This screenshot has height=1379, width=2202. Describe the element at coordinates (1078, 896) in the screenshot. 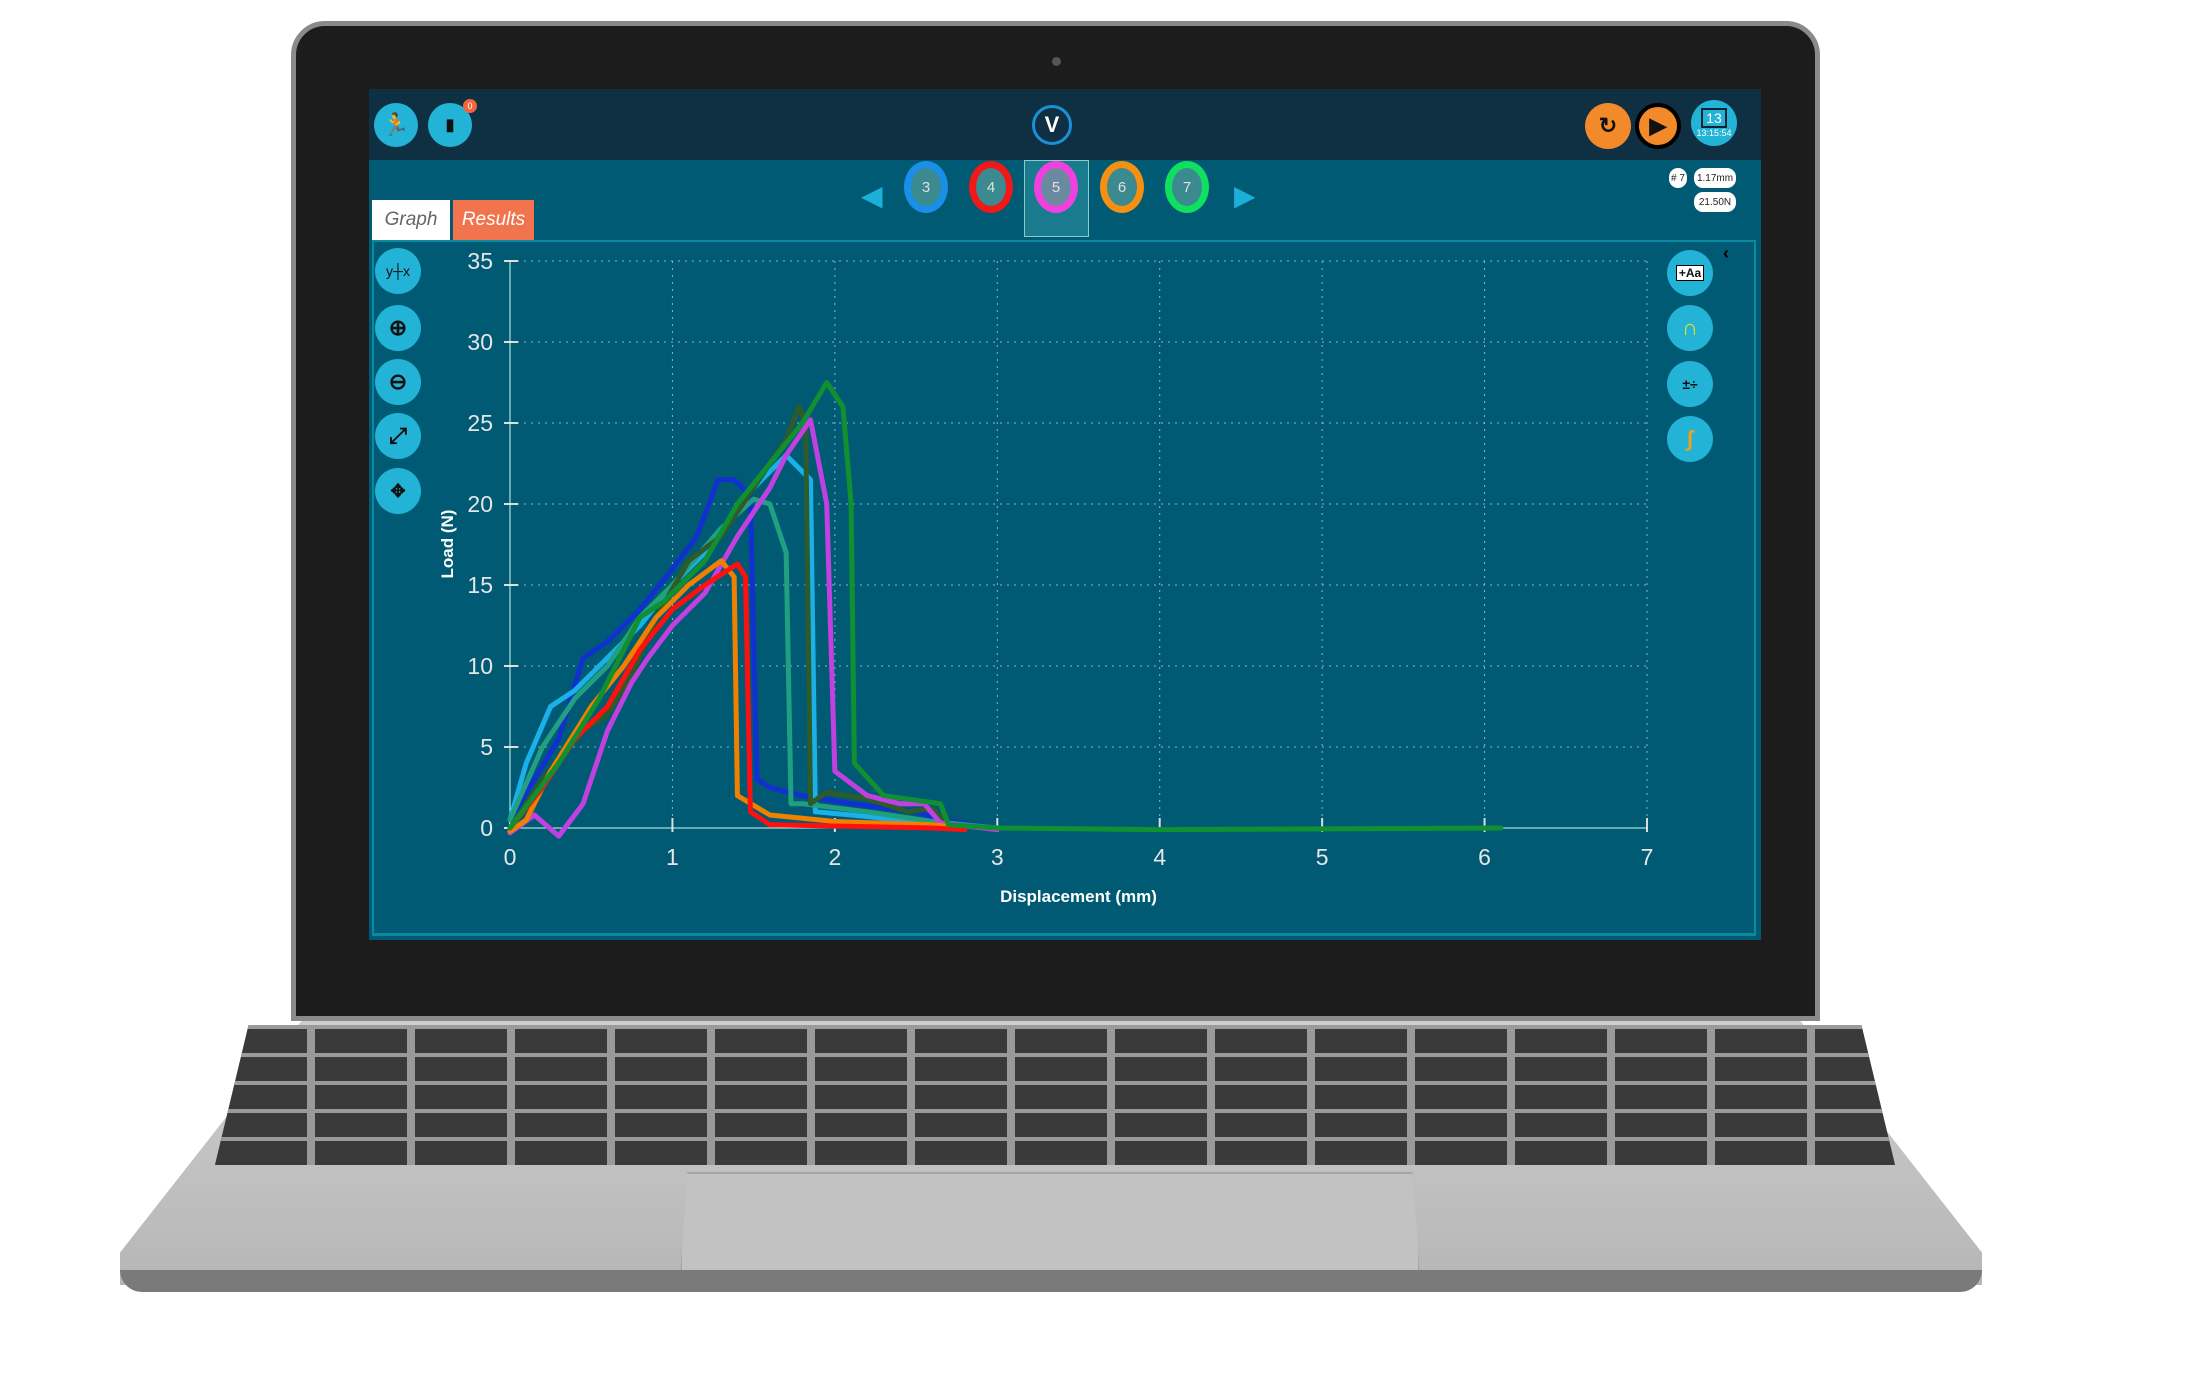

I see `x-axis-label: Displacement (mm)` at that location.